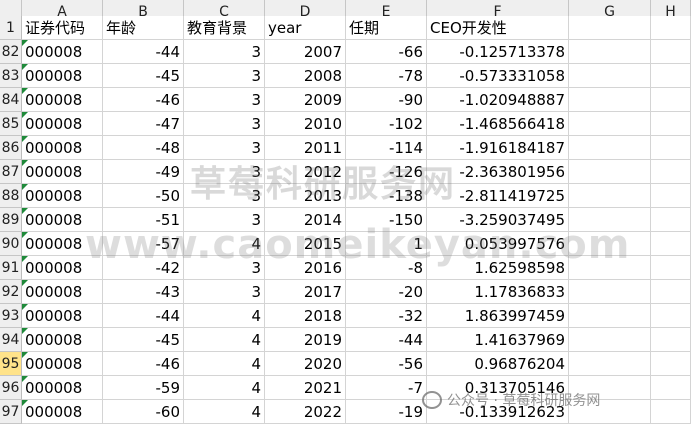 The image size is (691, 430). Describe the element at coordinates (11, 244) in the screenshot. I see `row-number: 90` at that location.